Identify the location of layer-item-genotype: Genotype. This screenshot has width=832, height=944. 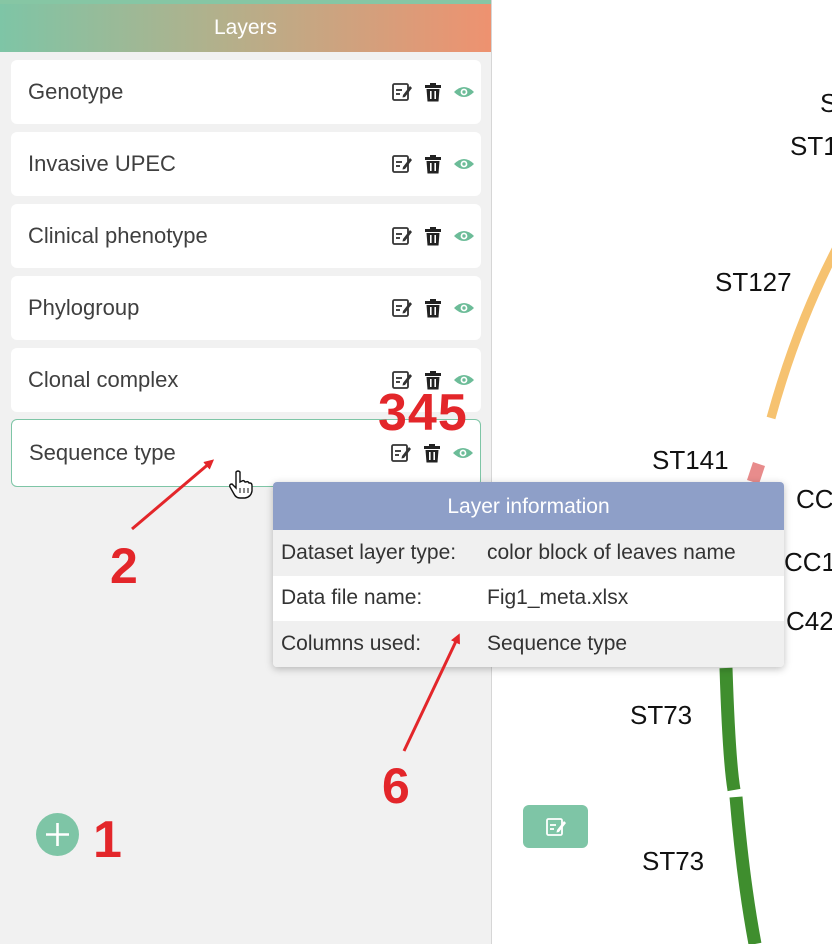
(246, 92).